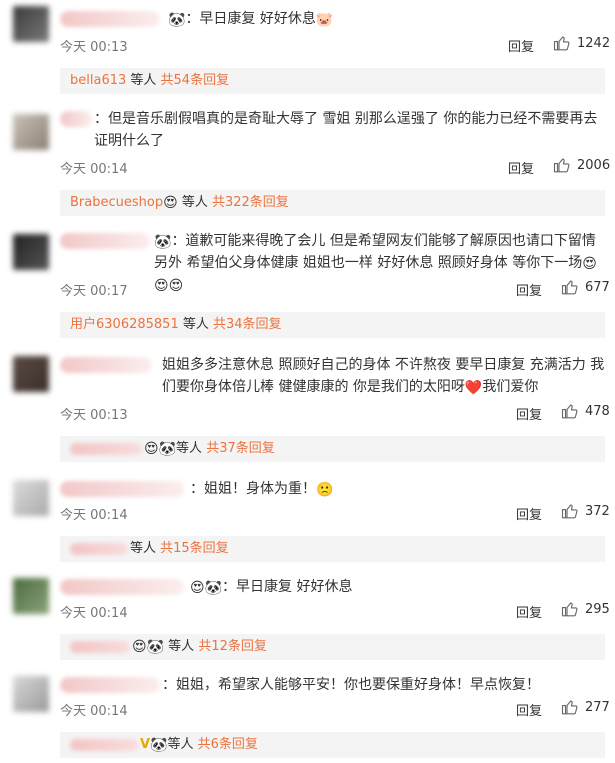 This screenshot has width=615, height=763. What do you see at coordinates (594, 165) in the screenshot?
I see `like-count: 2006` at bounding box center [594, 165].